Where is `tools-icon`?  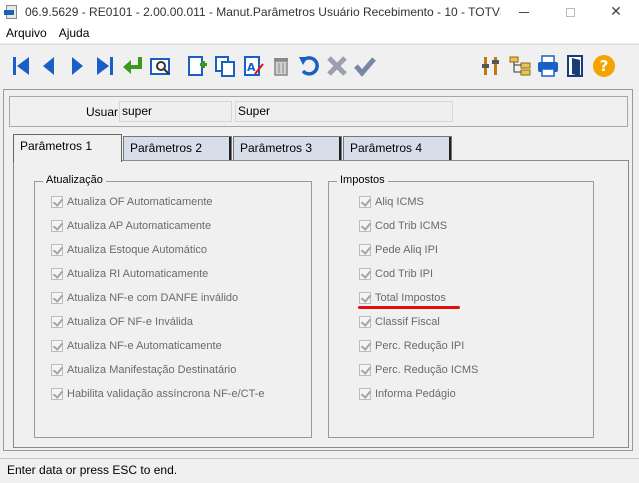 tools-icon is located at coordinates (490, 66).